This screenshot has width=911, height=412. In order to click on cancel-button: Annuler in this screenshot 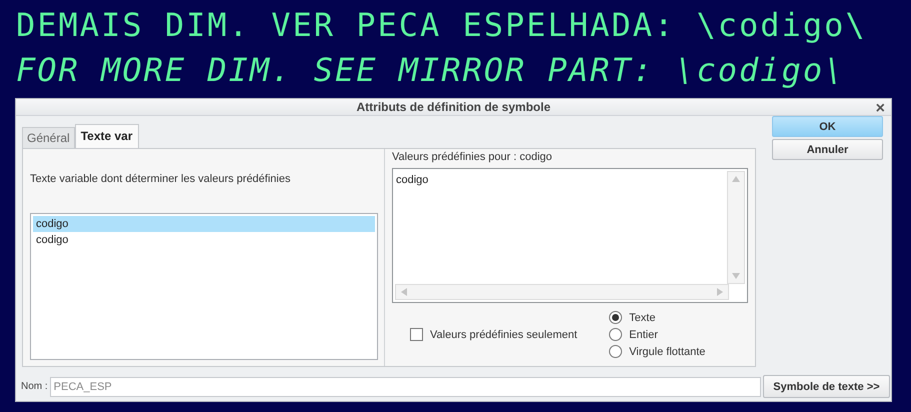, I will do `click(827, 149)`.